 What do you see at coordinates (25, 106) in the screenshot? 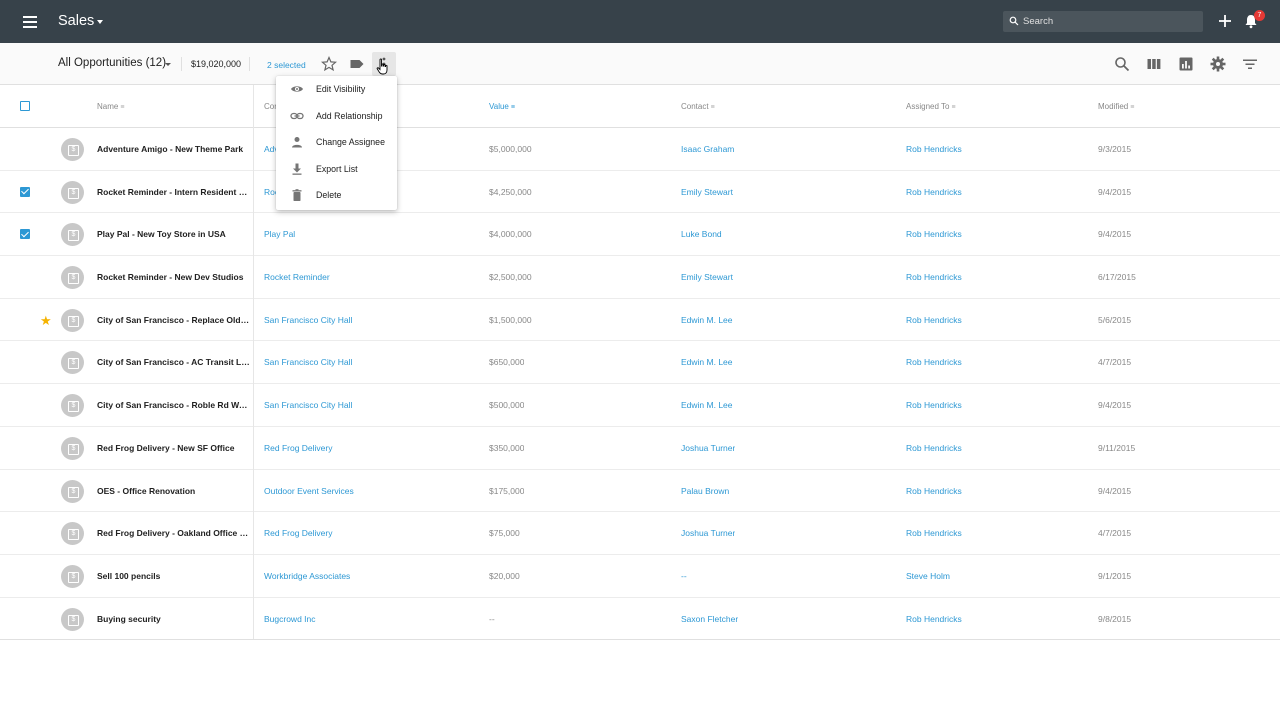
I see `select-all-checkbox` at bounding box center [25, 106].